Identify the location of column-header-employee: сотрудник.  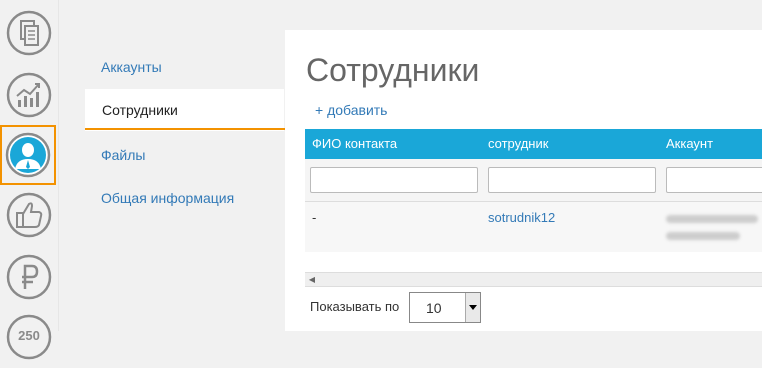
(518, 144).